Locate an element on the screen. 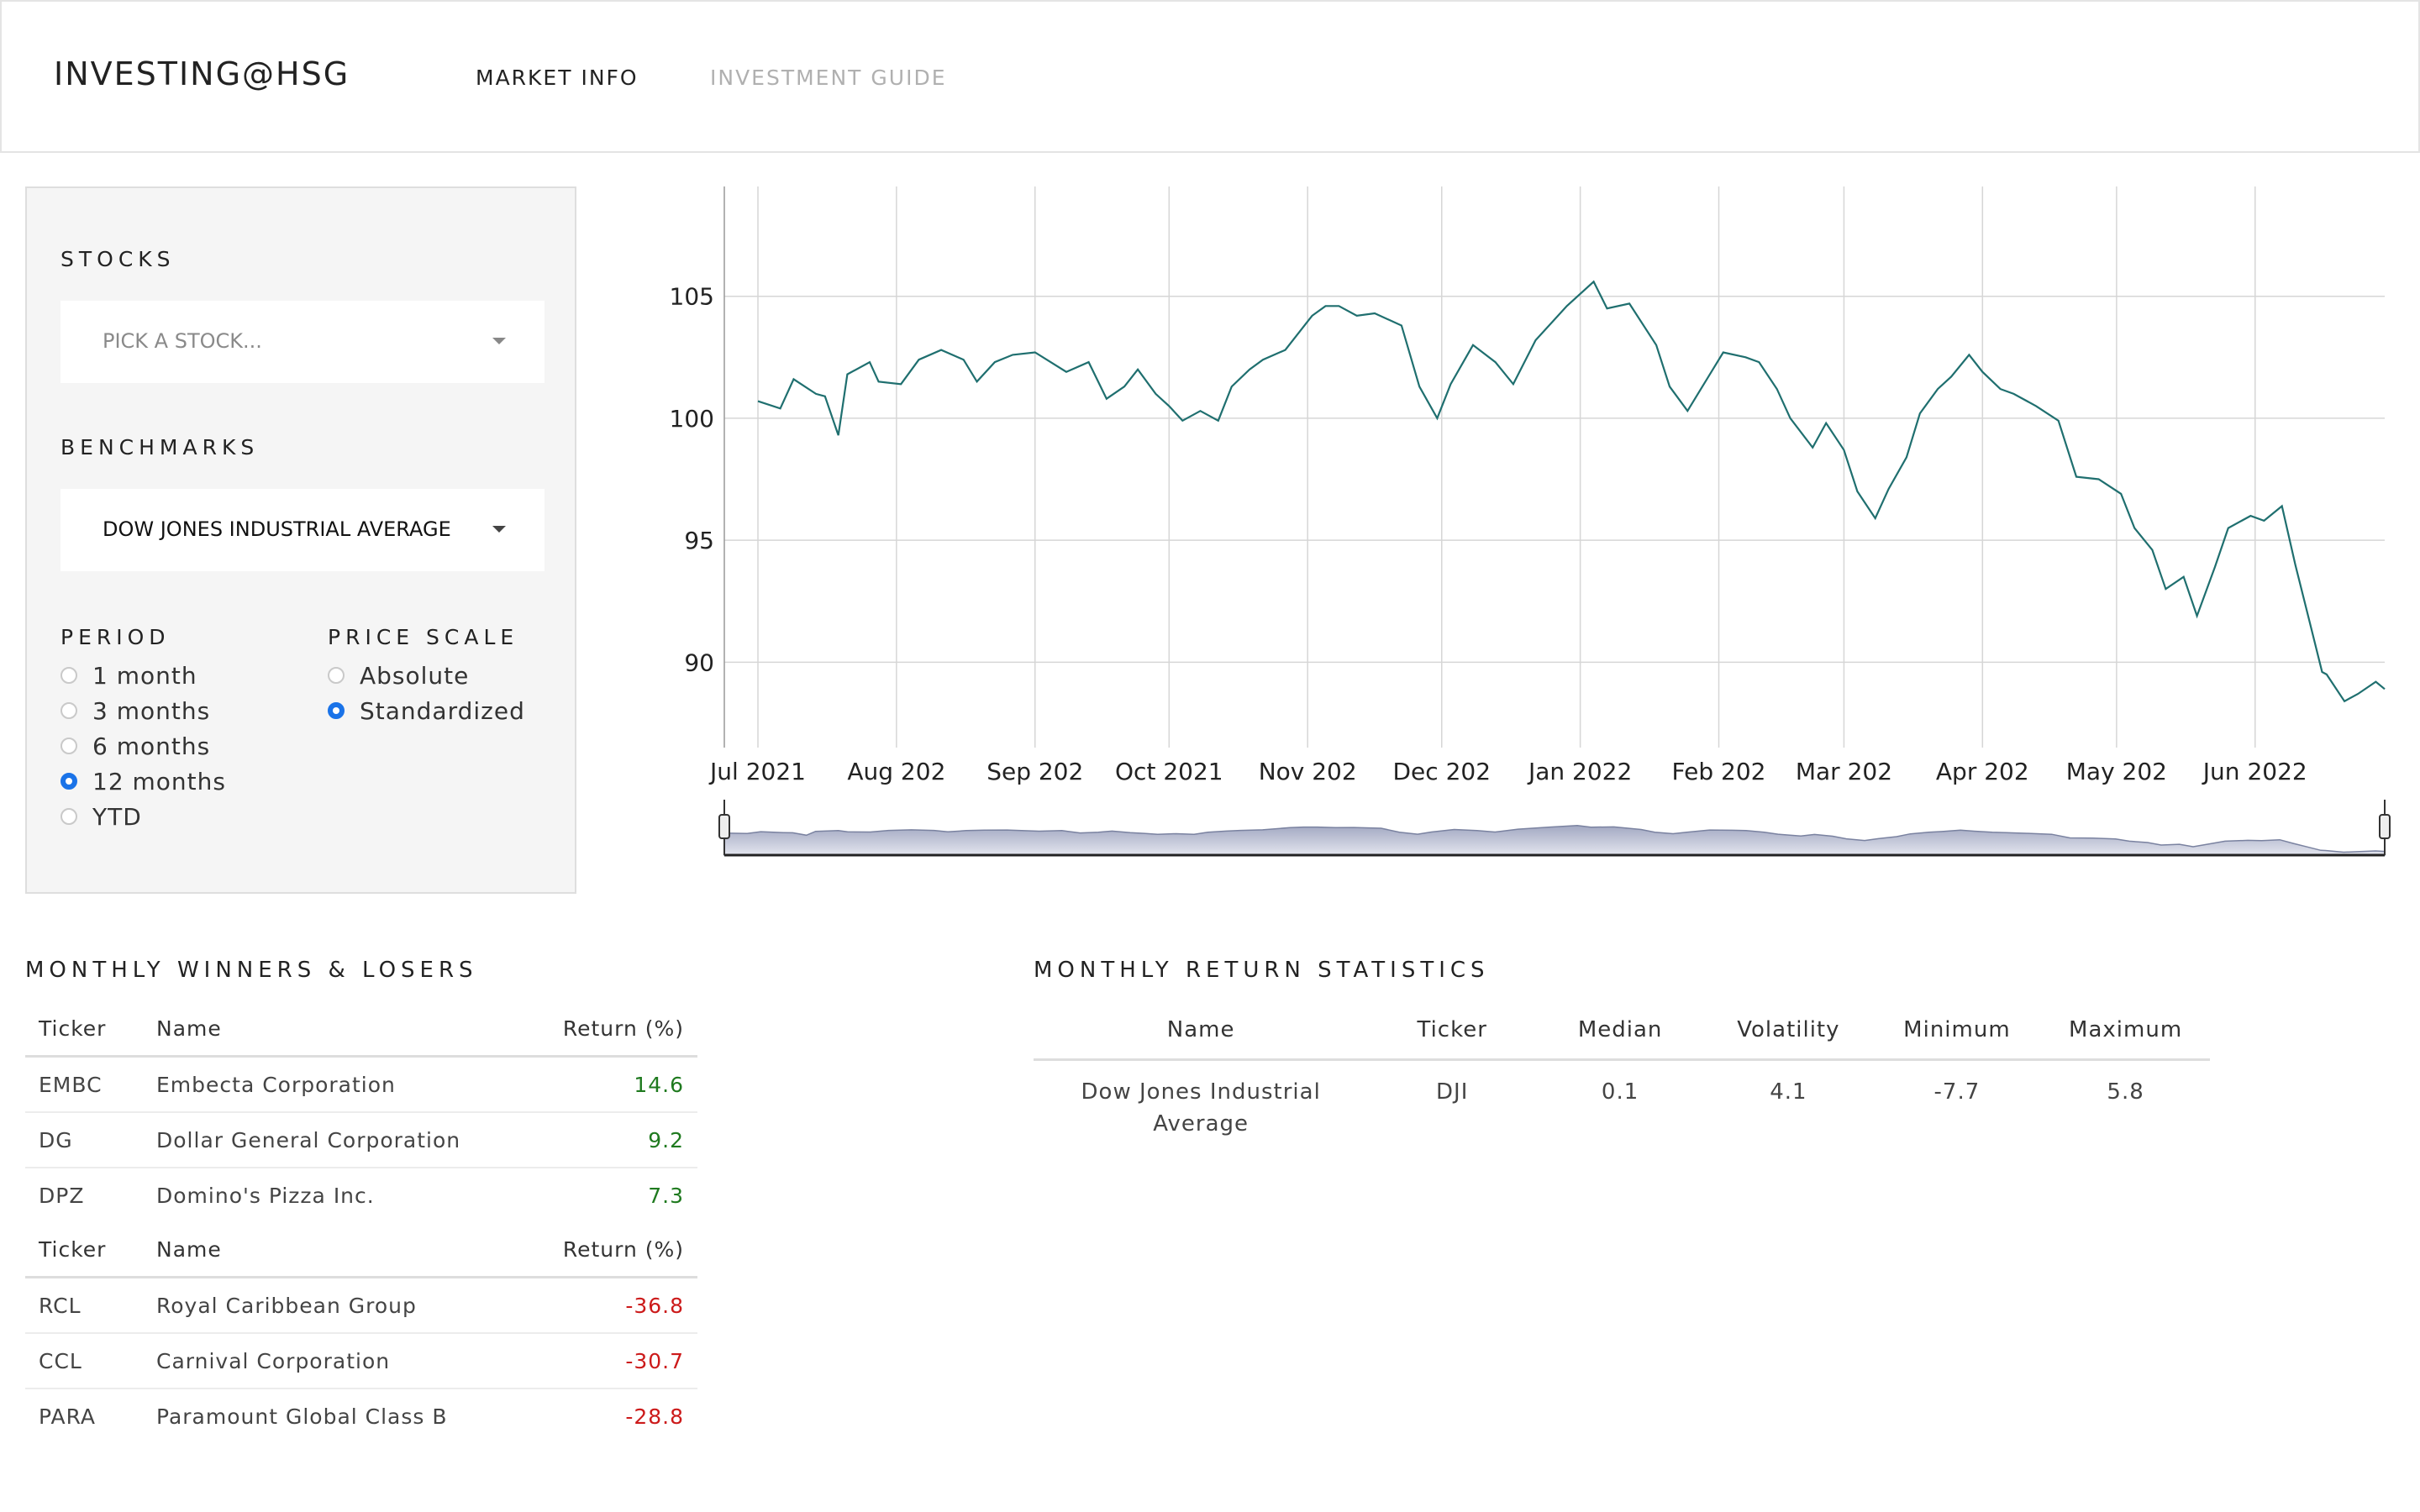  return-cell: -28.8 is located at coordinates (654, 1416).